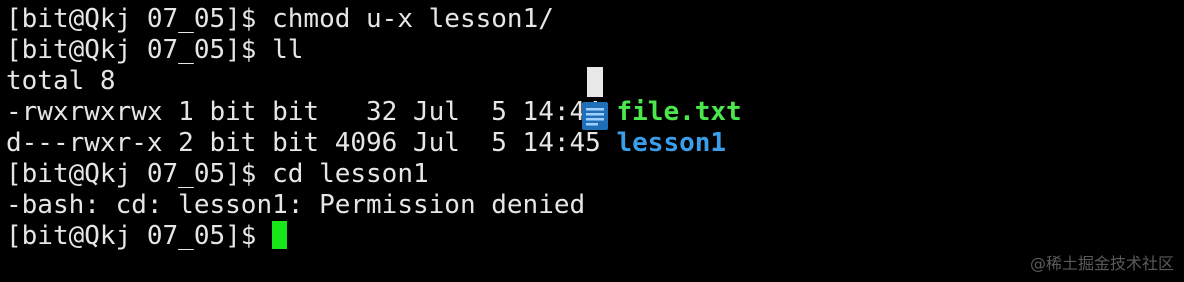 This screenshot has width=1184, height=282. I want to click on error-message: -bash: cd: lesson1: Permission denied, so click(296, 205).